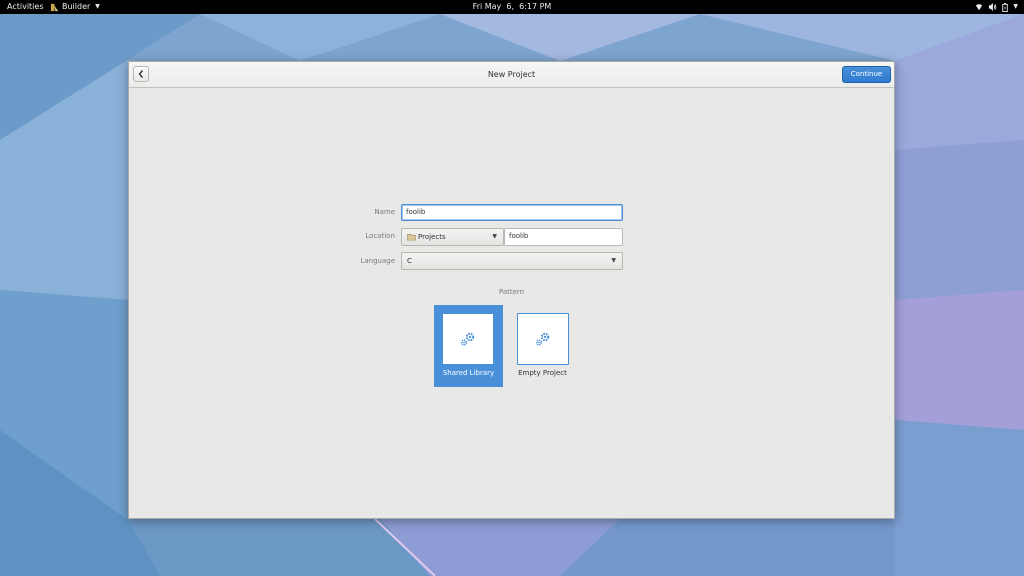 This screenshot has width=1024, height=576. I want to click on language-label: Language, so click(377, 261).